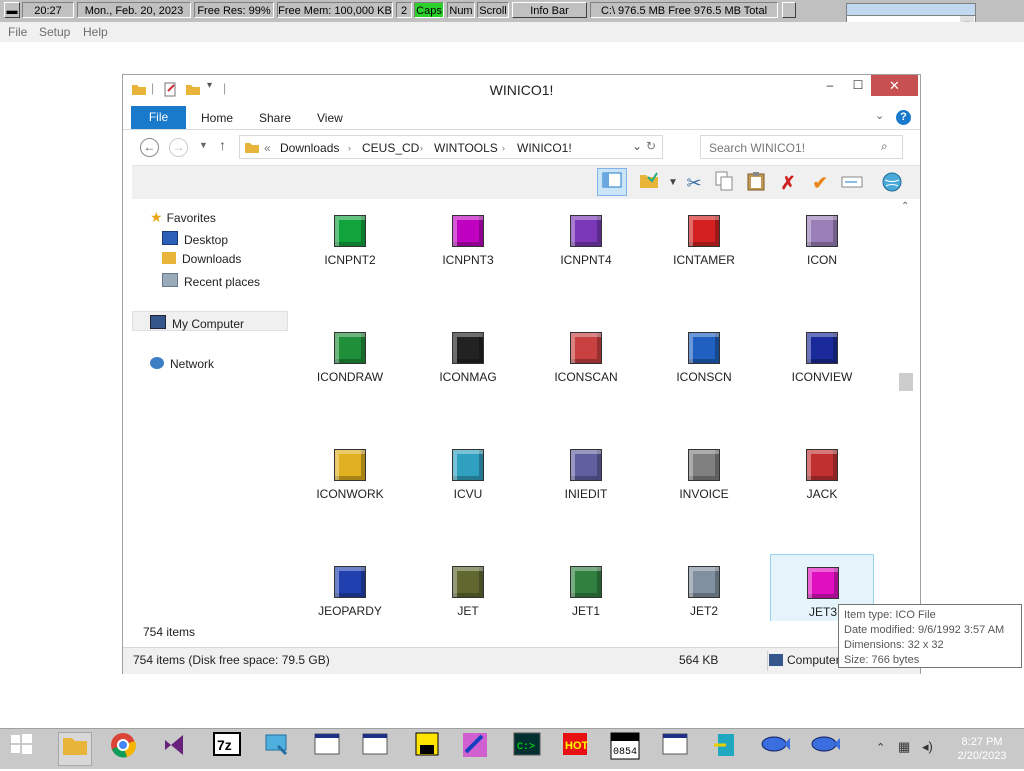 This screenshot has height=771, width=1024. Describe the element at coordinates (651, 146) in the screenshot. I see `refresh-icon: ↻` at that location.